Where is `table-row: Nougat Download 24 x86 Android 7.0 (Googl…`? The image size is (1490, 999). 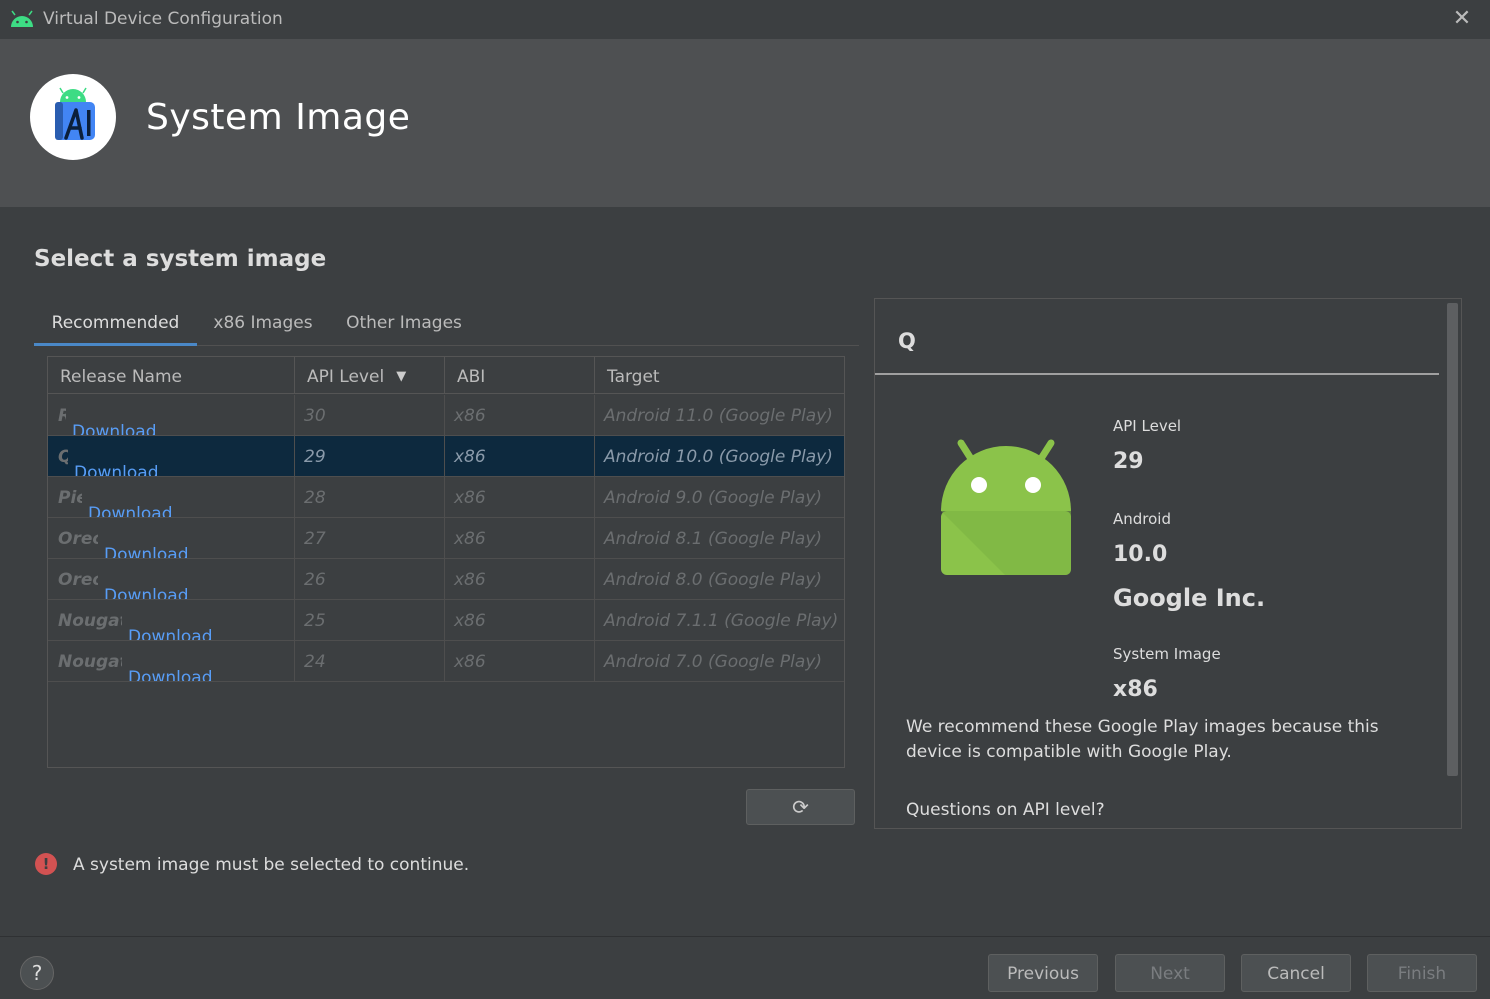
table-row: Nougat Download 24 x86 Android 7.0 (Googl… is located at coordinates (446, 661).